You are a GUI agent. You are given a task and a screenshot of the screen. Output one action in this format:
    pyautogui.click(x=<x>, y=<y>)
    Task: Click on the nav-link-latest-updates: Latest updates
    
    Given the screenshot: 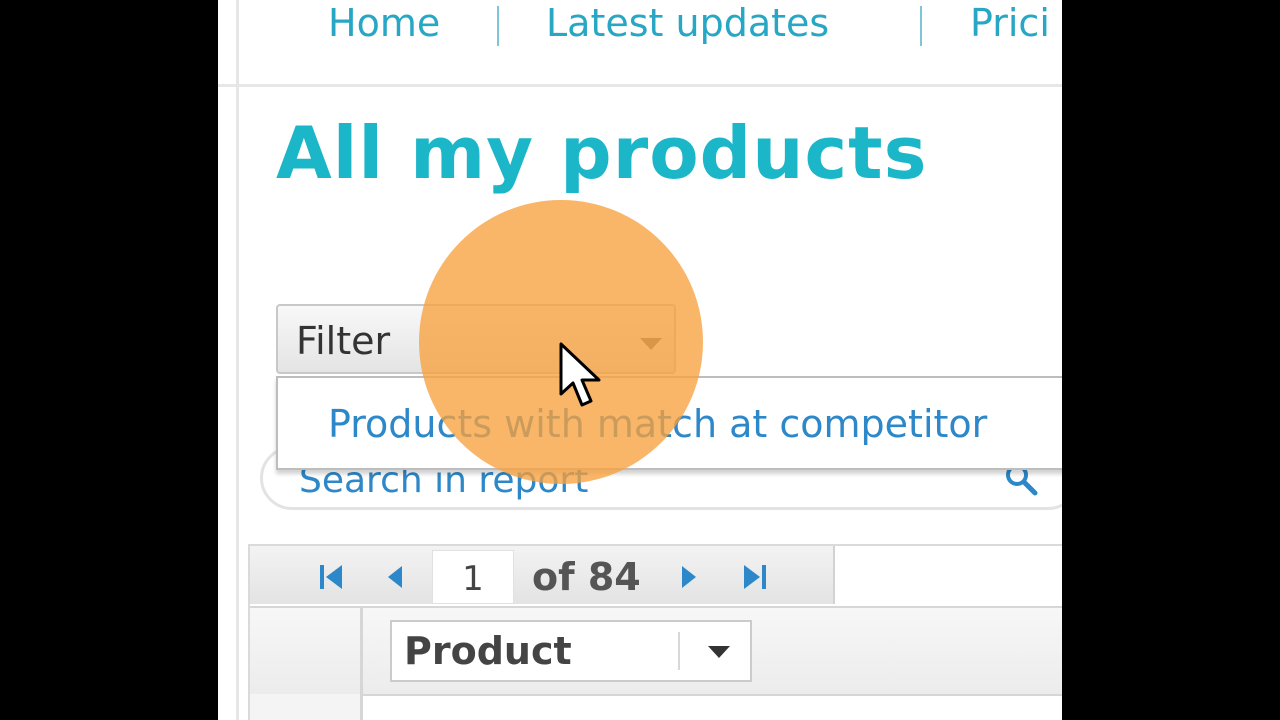 What is the action you would take?
    pyautogui.click(x=687, y=24)
    